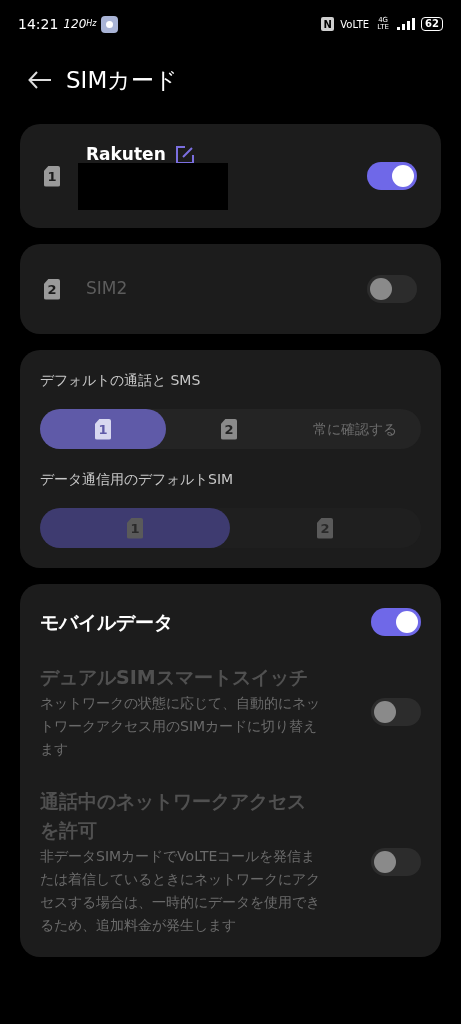 The height and width of the screenshot is (1024, 461). Describe the element at coordinates (180, 726) in the screenshot. I see `setting-description: ネットワークの状態に応じて、自動的にネットワークアクセス用のSIMカードに切り替えます` at that location.